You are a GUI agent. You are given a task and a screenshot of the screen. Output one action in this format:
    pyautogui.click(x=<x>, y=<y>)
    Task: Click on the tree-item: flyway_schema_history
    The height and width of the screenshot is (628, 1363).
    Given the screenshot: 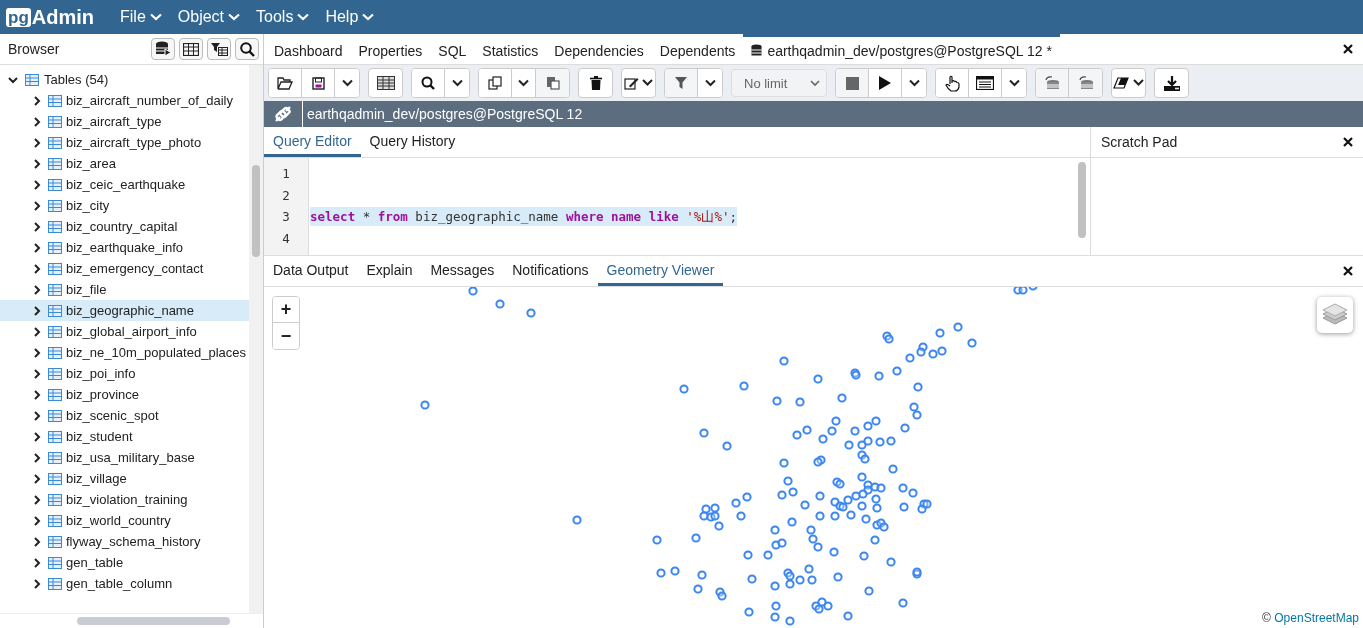 What is the action you would take?
    pyautogui.click(x=124, y=541)
    